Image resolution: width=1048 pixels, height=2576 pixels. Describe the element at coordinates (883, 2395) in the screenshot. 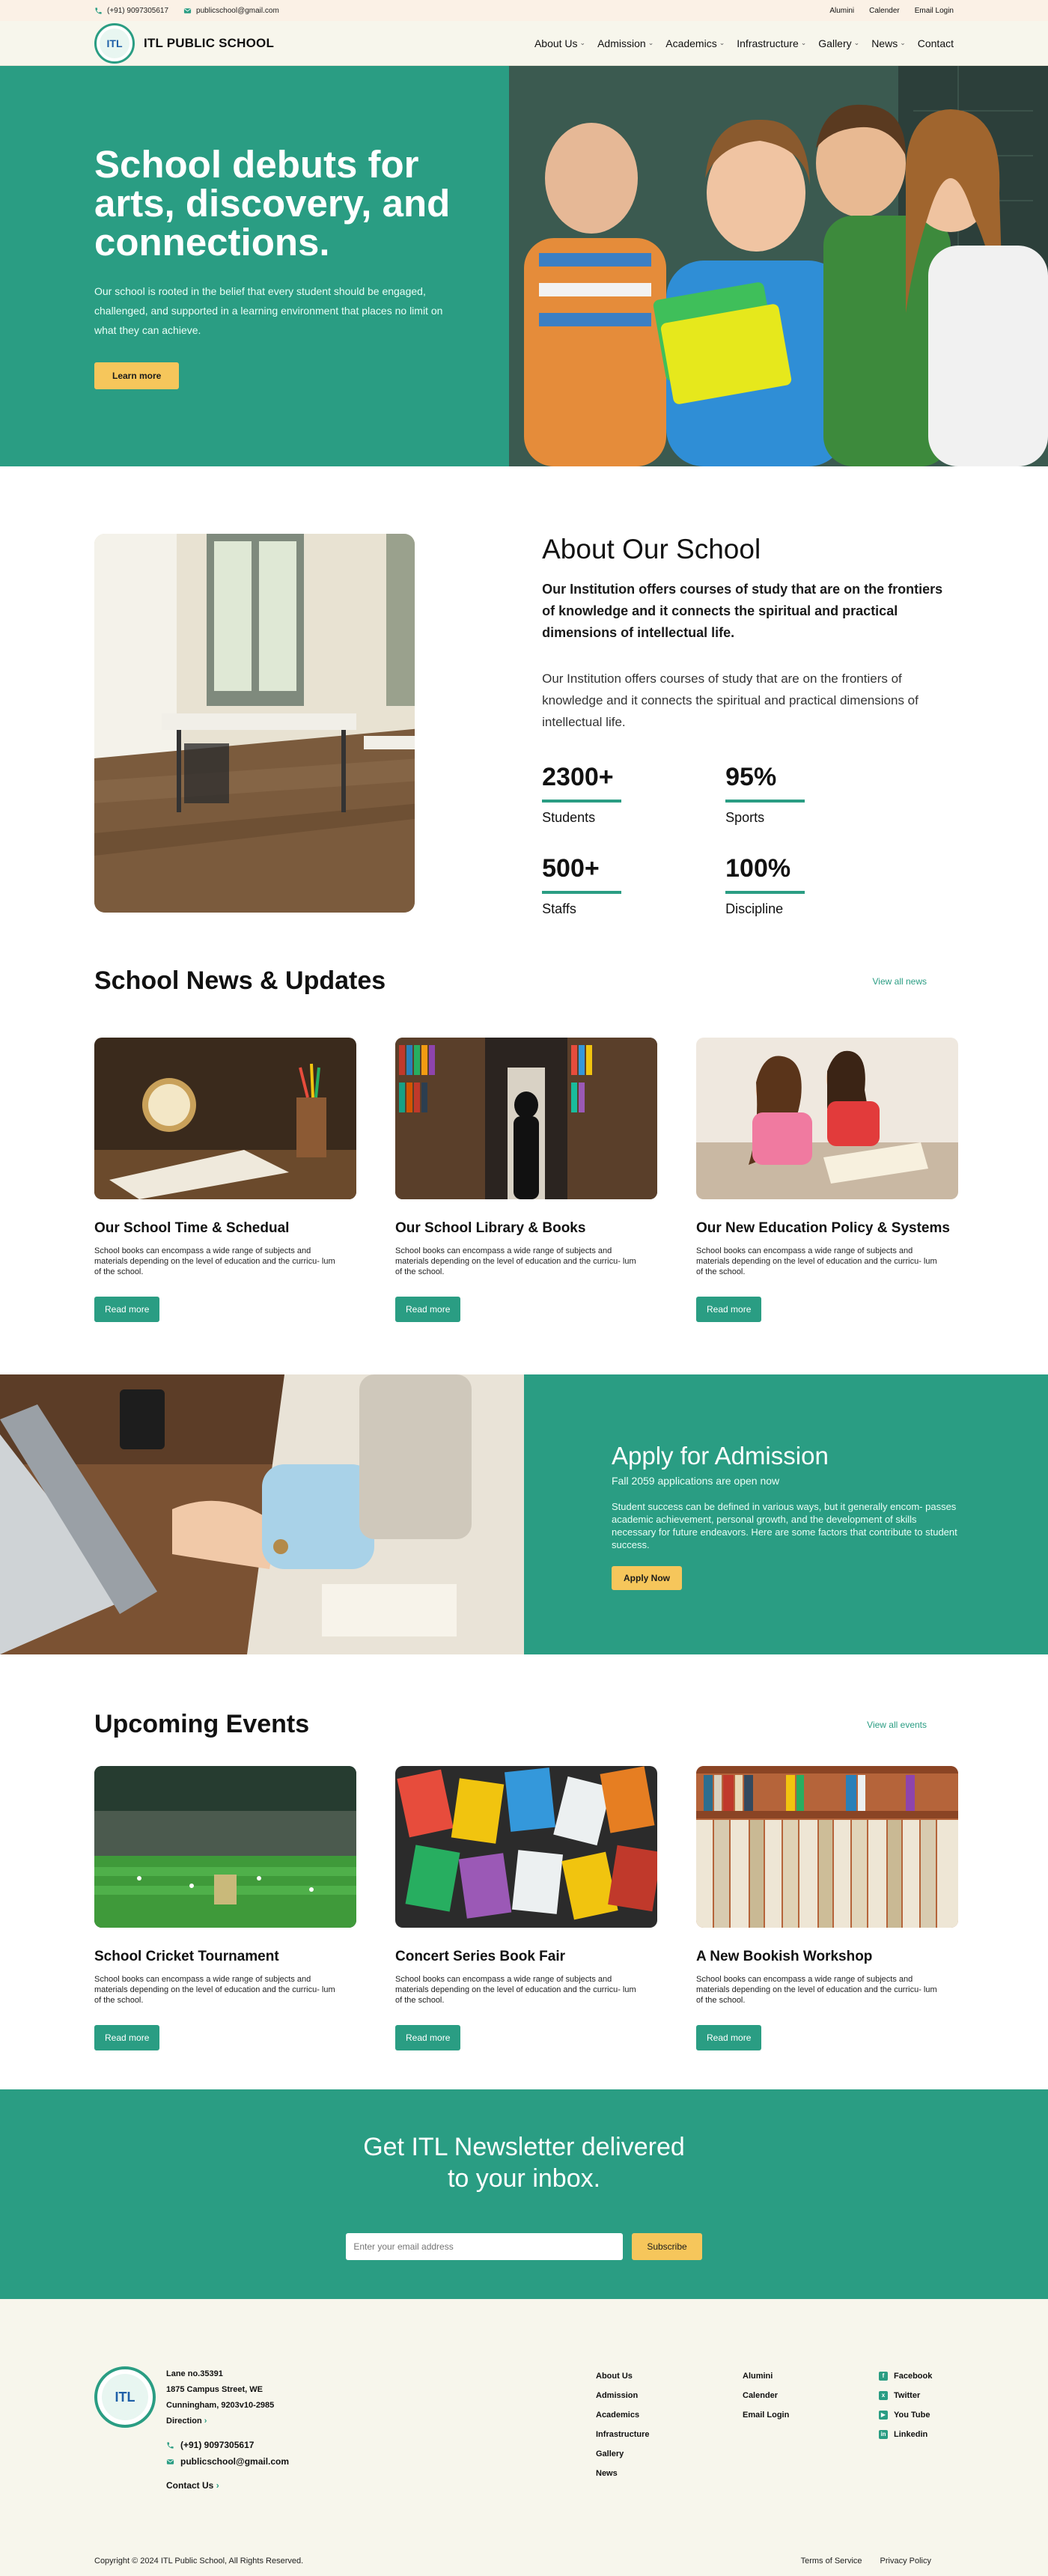

I see `twitter-icon: x` at that location.